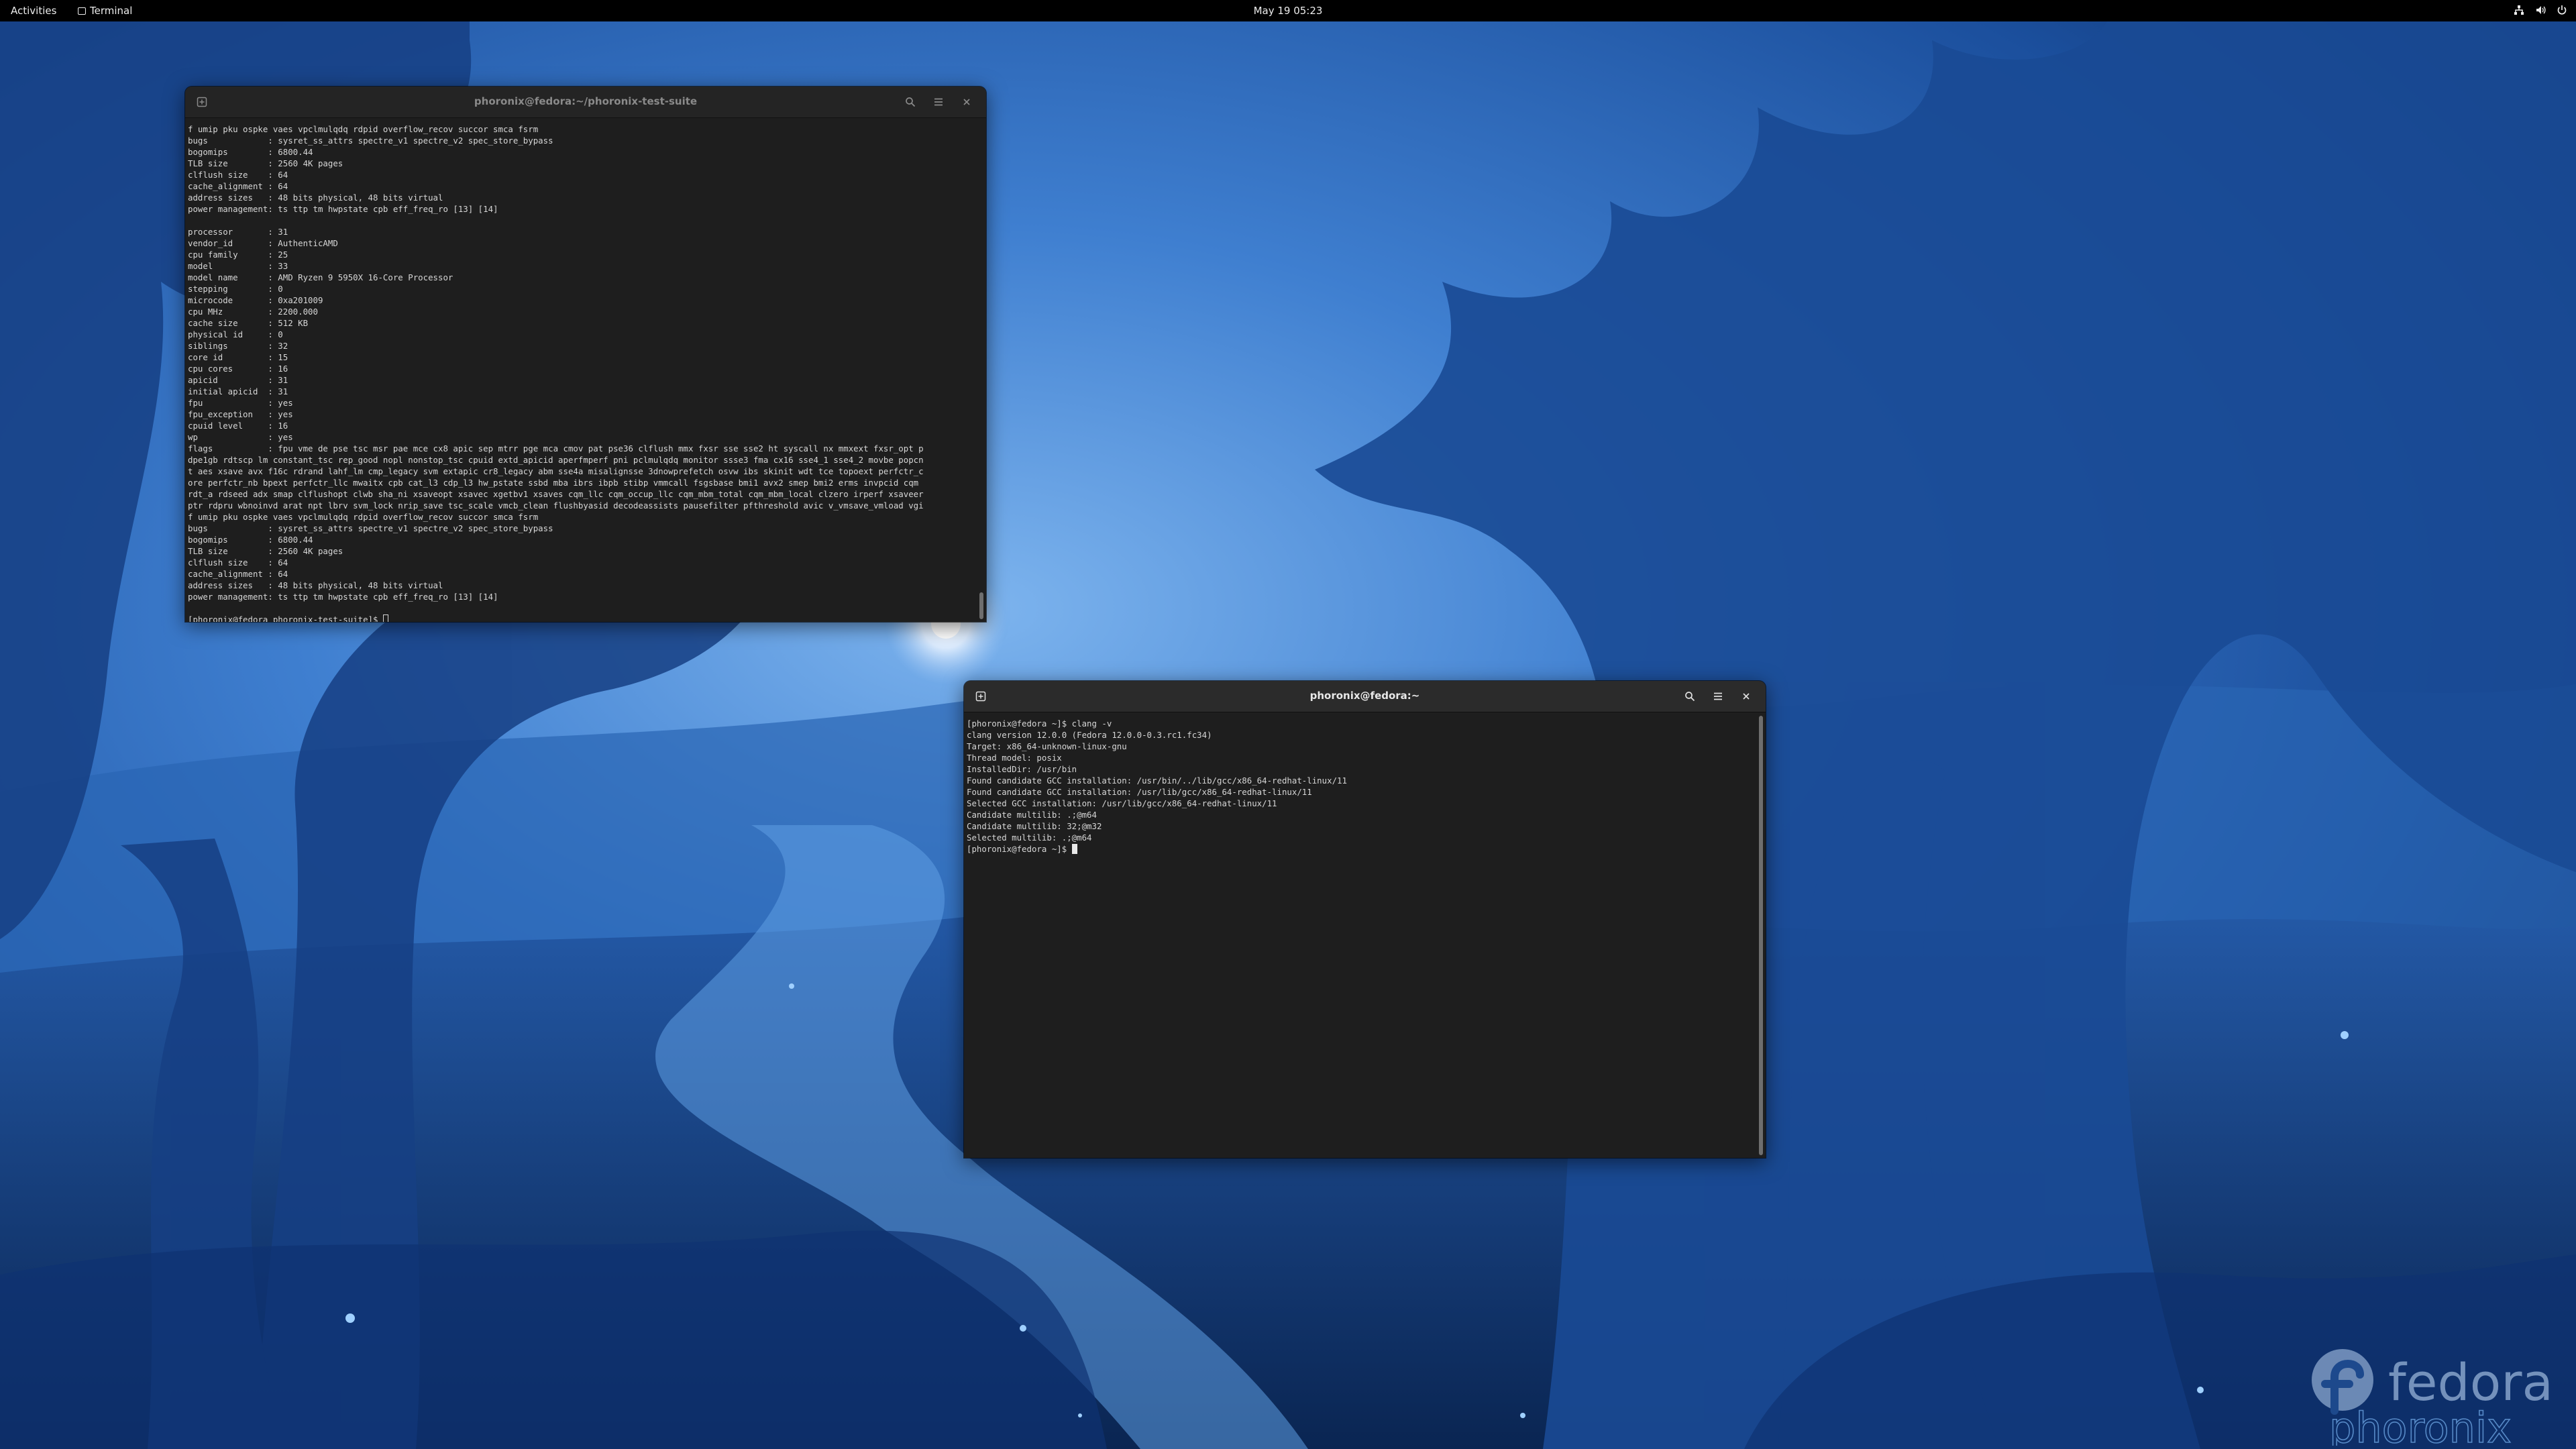 This screenshot has height=1449, width=2576. Describe the element at coordinates (1034, 826) in the screenshot. I see `terminal-line: Candidate multilib: 32;@m32` at that location.